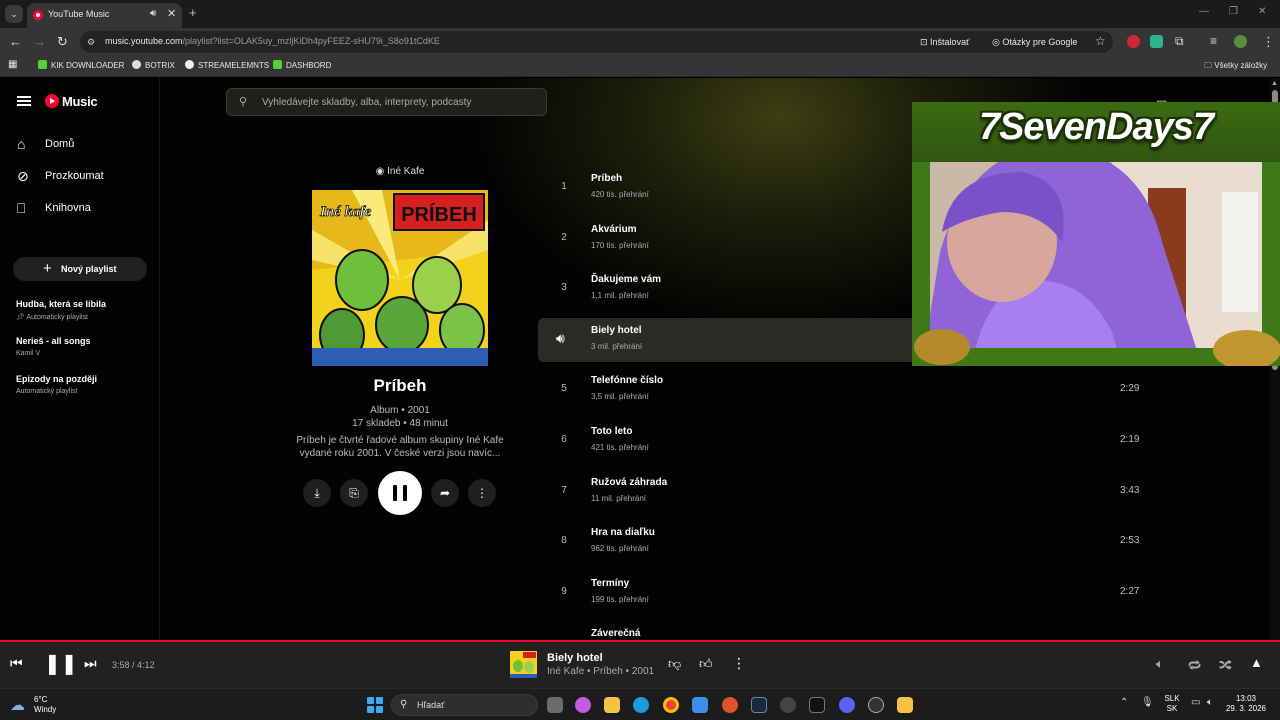  I want to click on now-playing-title: Biely hotel, so click(575, 658).